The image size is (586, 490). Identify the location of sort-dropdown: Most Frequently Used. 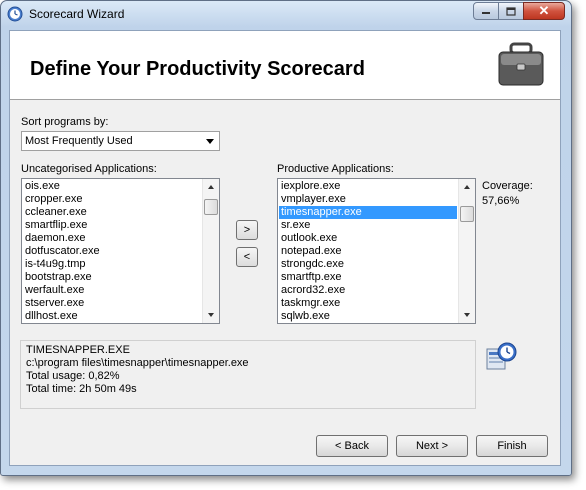
(120, 141).